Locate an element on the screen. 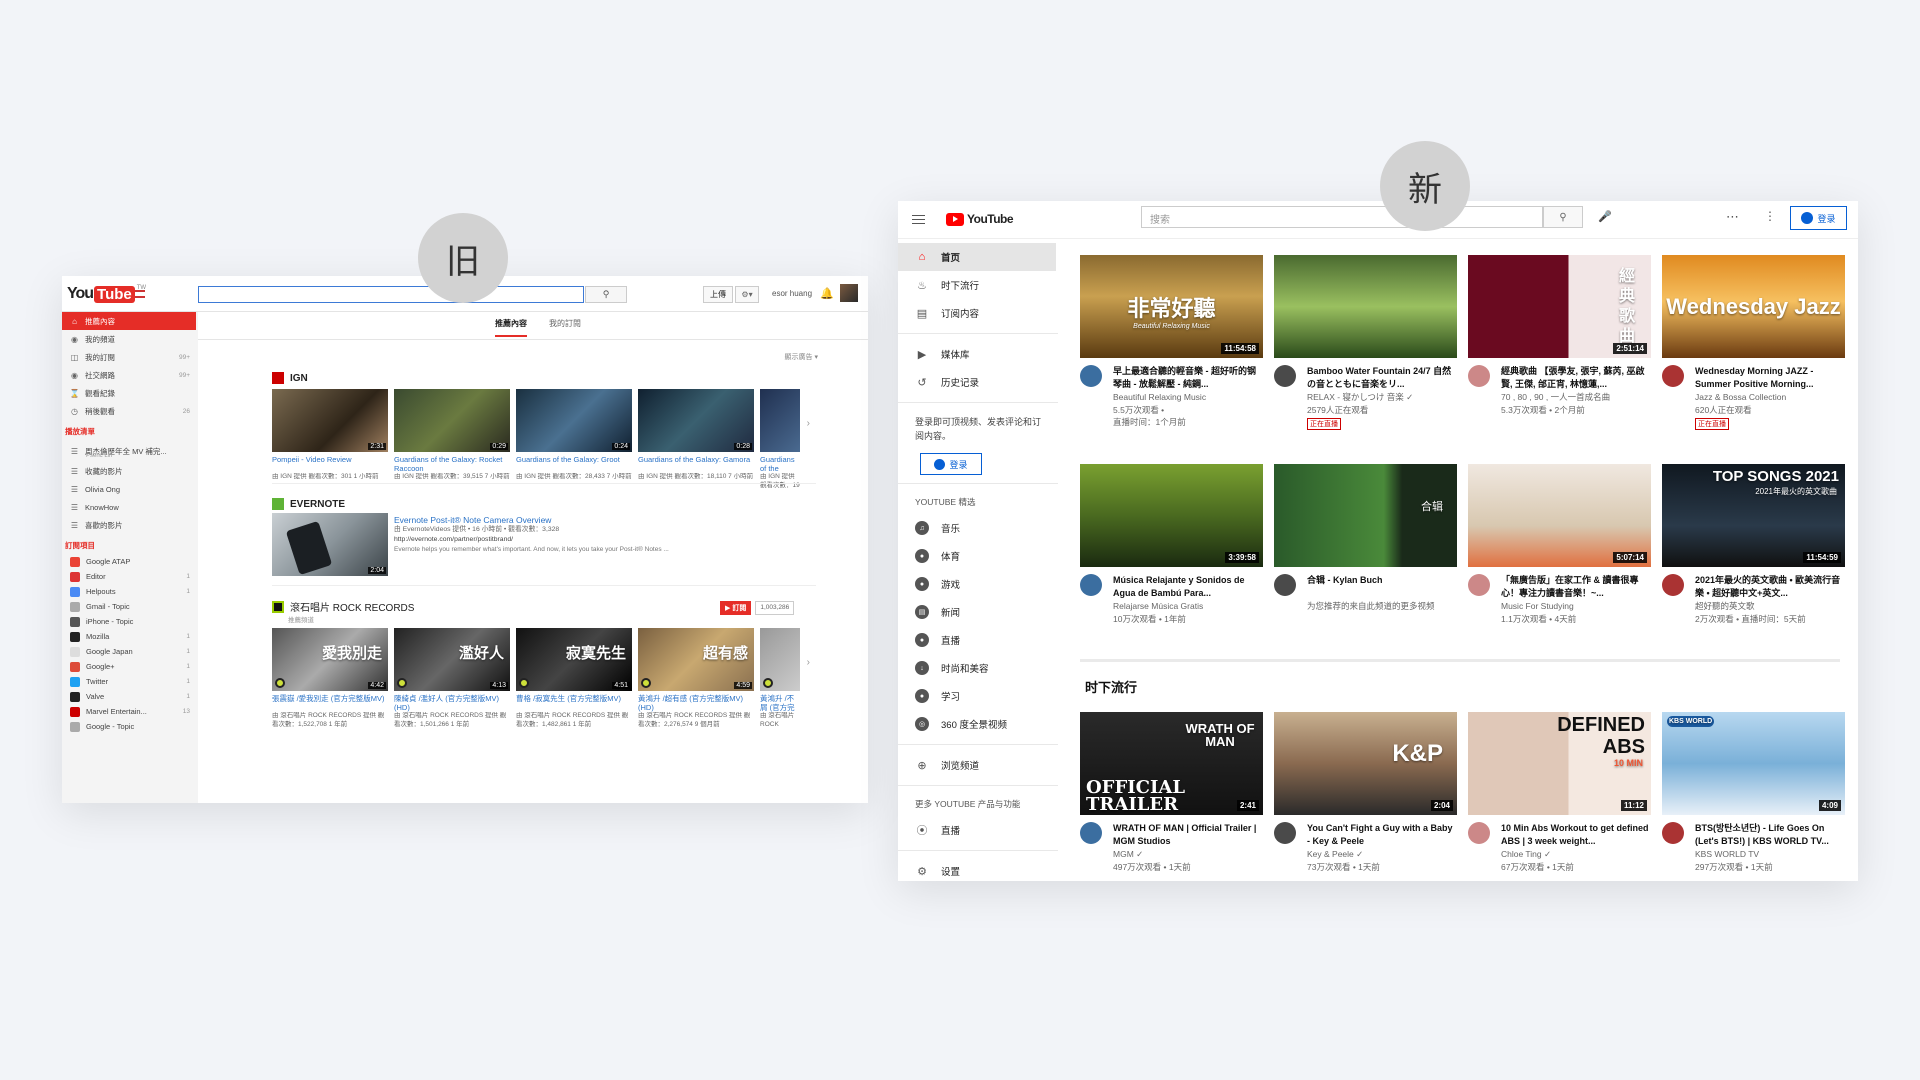 Image resolution: width=1920 pixels, height=1080 pixels. old-search-button: ⚲ is located at coordinates (606, 294).